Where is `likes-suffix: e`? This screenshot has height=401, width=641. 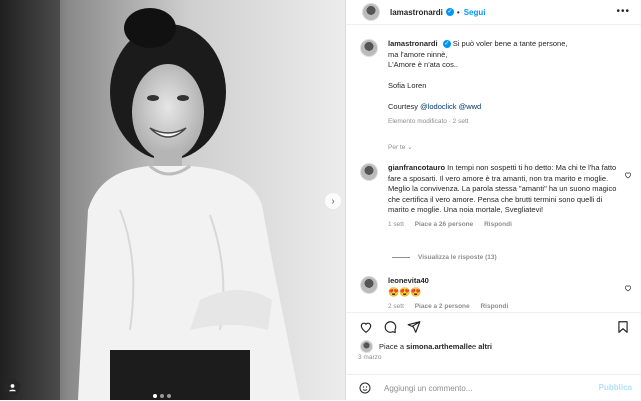
likes-suffix: e is located at coordinates (474, 346).